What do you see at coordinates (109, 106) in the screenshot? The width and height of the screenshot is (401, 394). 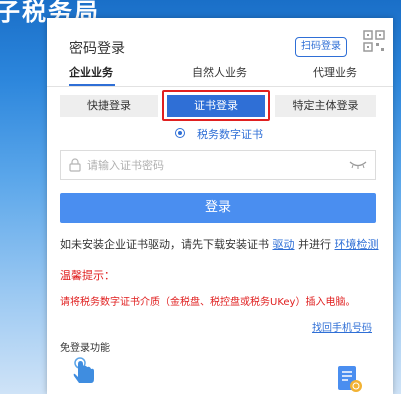 I see `subtab-quick-login: 快捷登录` at bounding box center [109, 106].